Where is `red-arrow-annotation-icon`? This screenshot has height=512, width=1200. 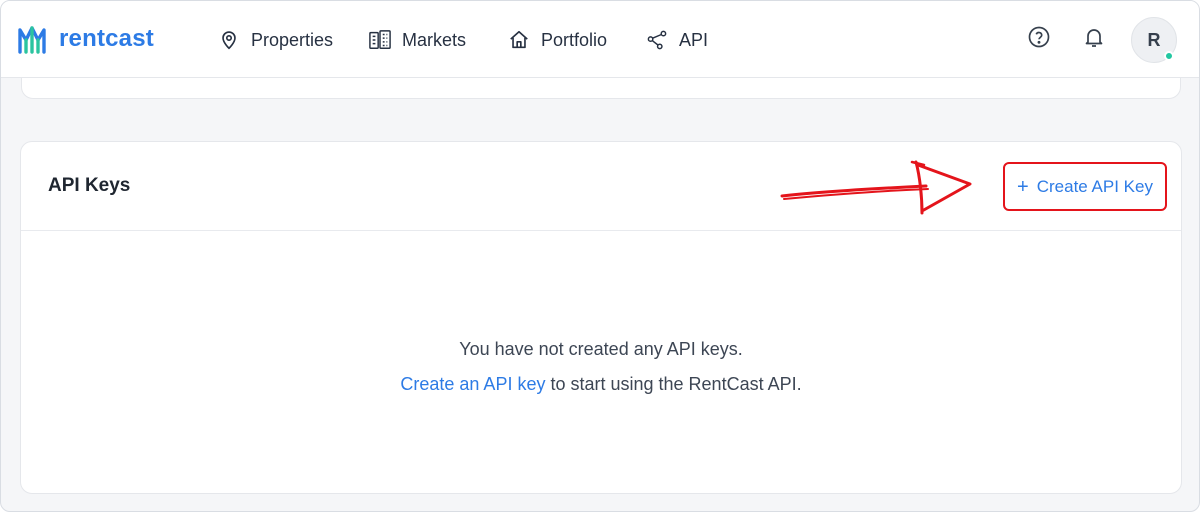
red-arrow-annotation-icon is located at coordinates (876, 187).